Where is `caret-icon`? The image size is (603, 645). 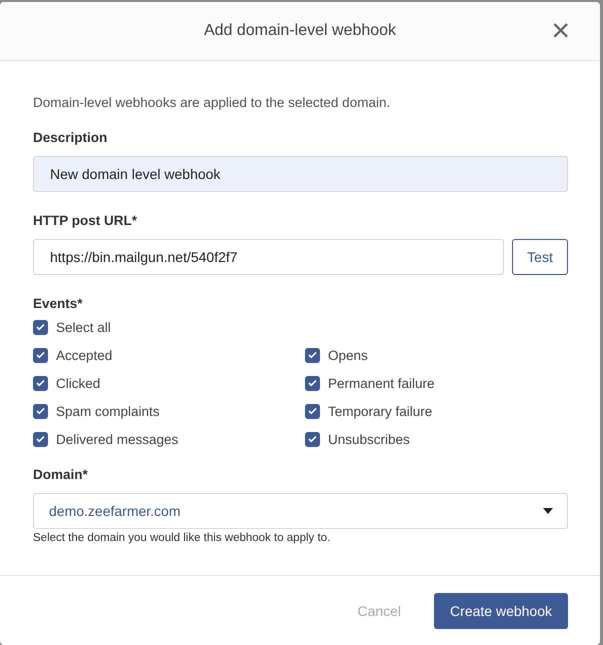
caret-icon is located at coordinates (548, 511).